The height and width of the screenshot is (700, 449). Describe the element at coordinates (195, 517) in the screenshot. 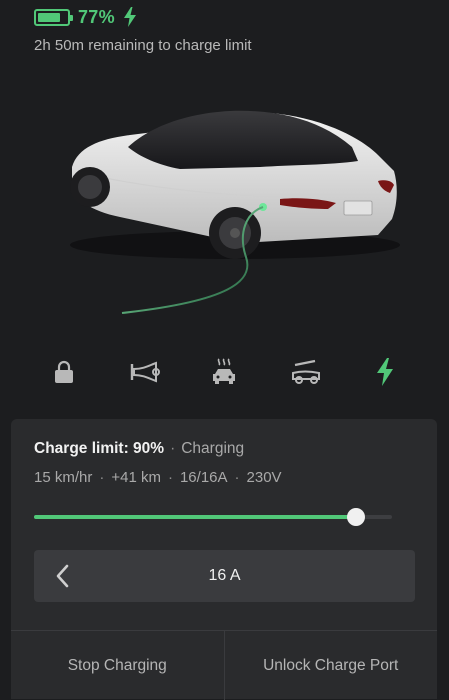

I see `charge-limit-fill` at that location.